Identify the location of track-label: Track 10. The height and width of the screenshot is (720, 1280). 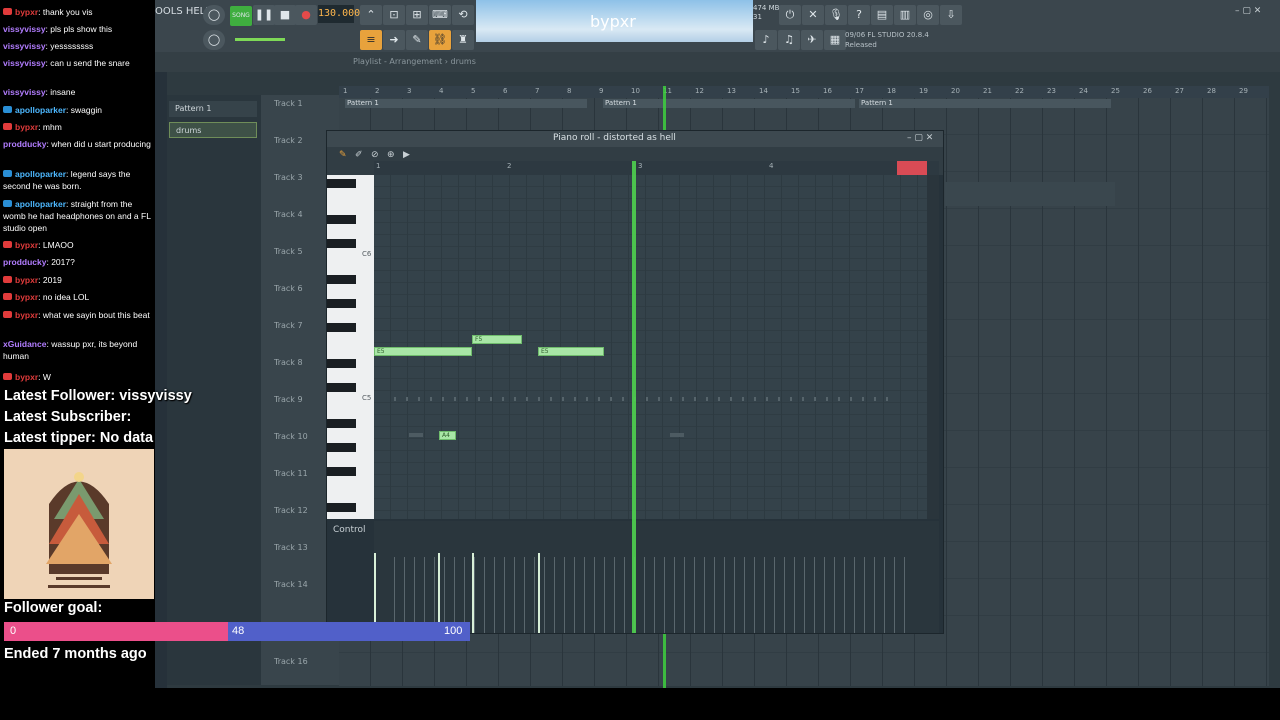
(291, 436).